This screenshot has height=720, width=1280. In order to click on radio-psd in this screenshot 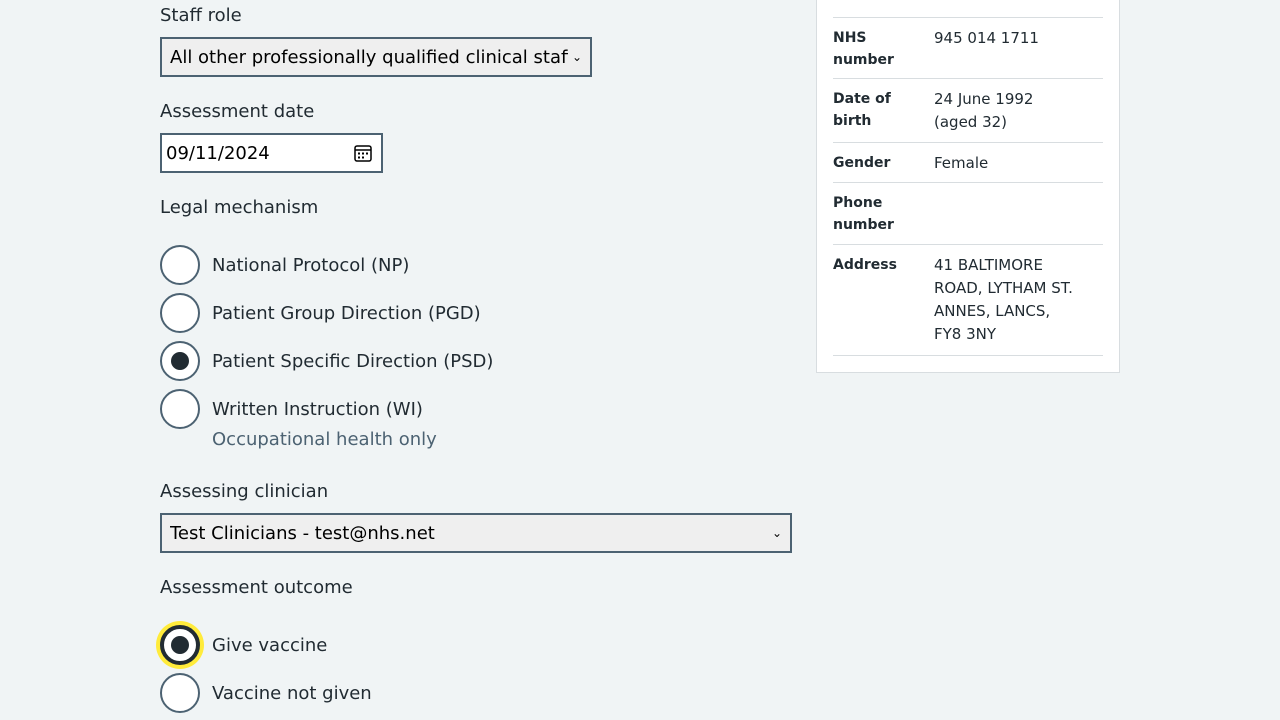, I will do `click(180, 361)`.